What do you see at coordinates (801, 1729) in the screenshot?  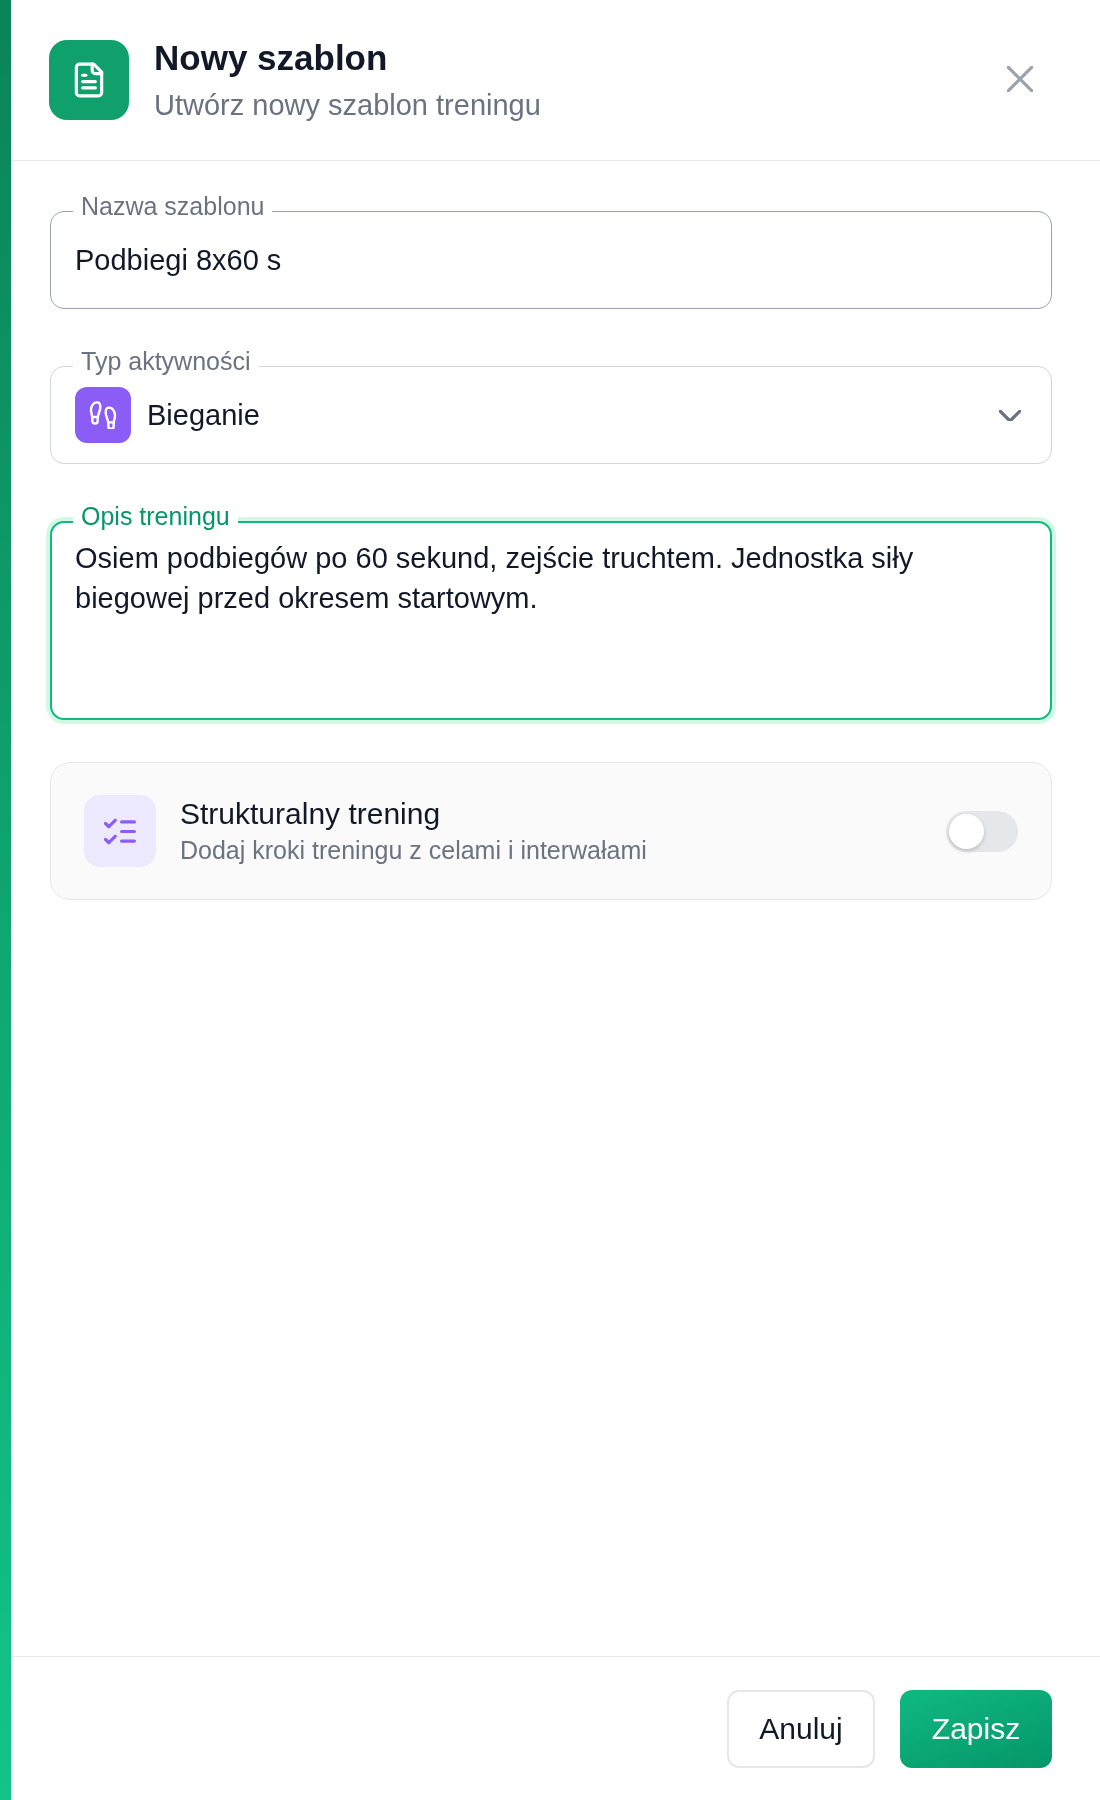 I see `cancel-button: Anuluj` at bounding box center [801, 1729].